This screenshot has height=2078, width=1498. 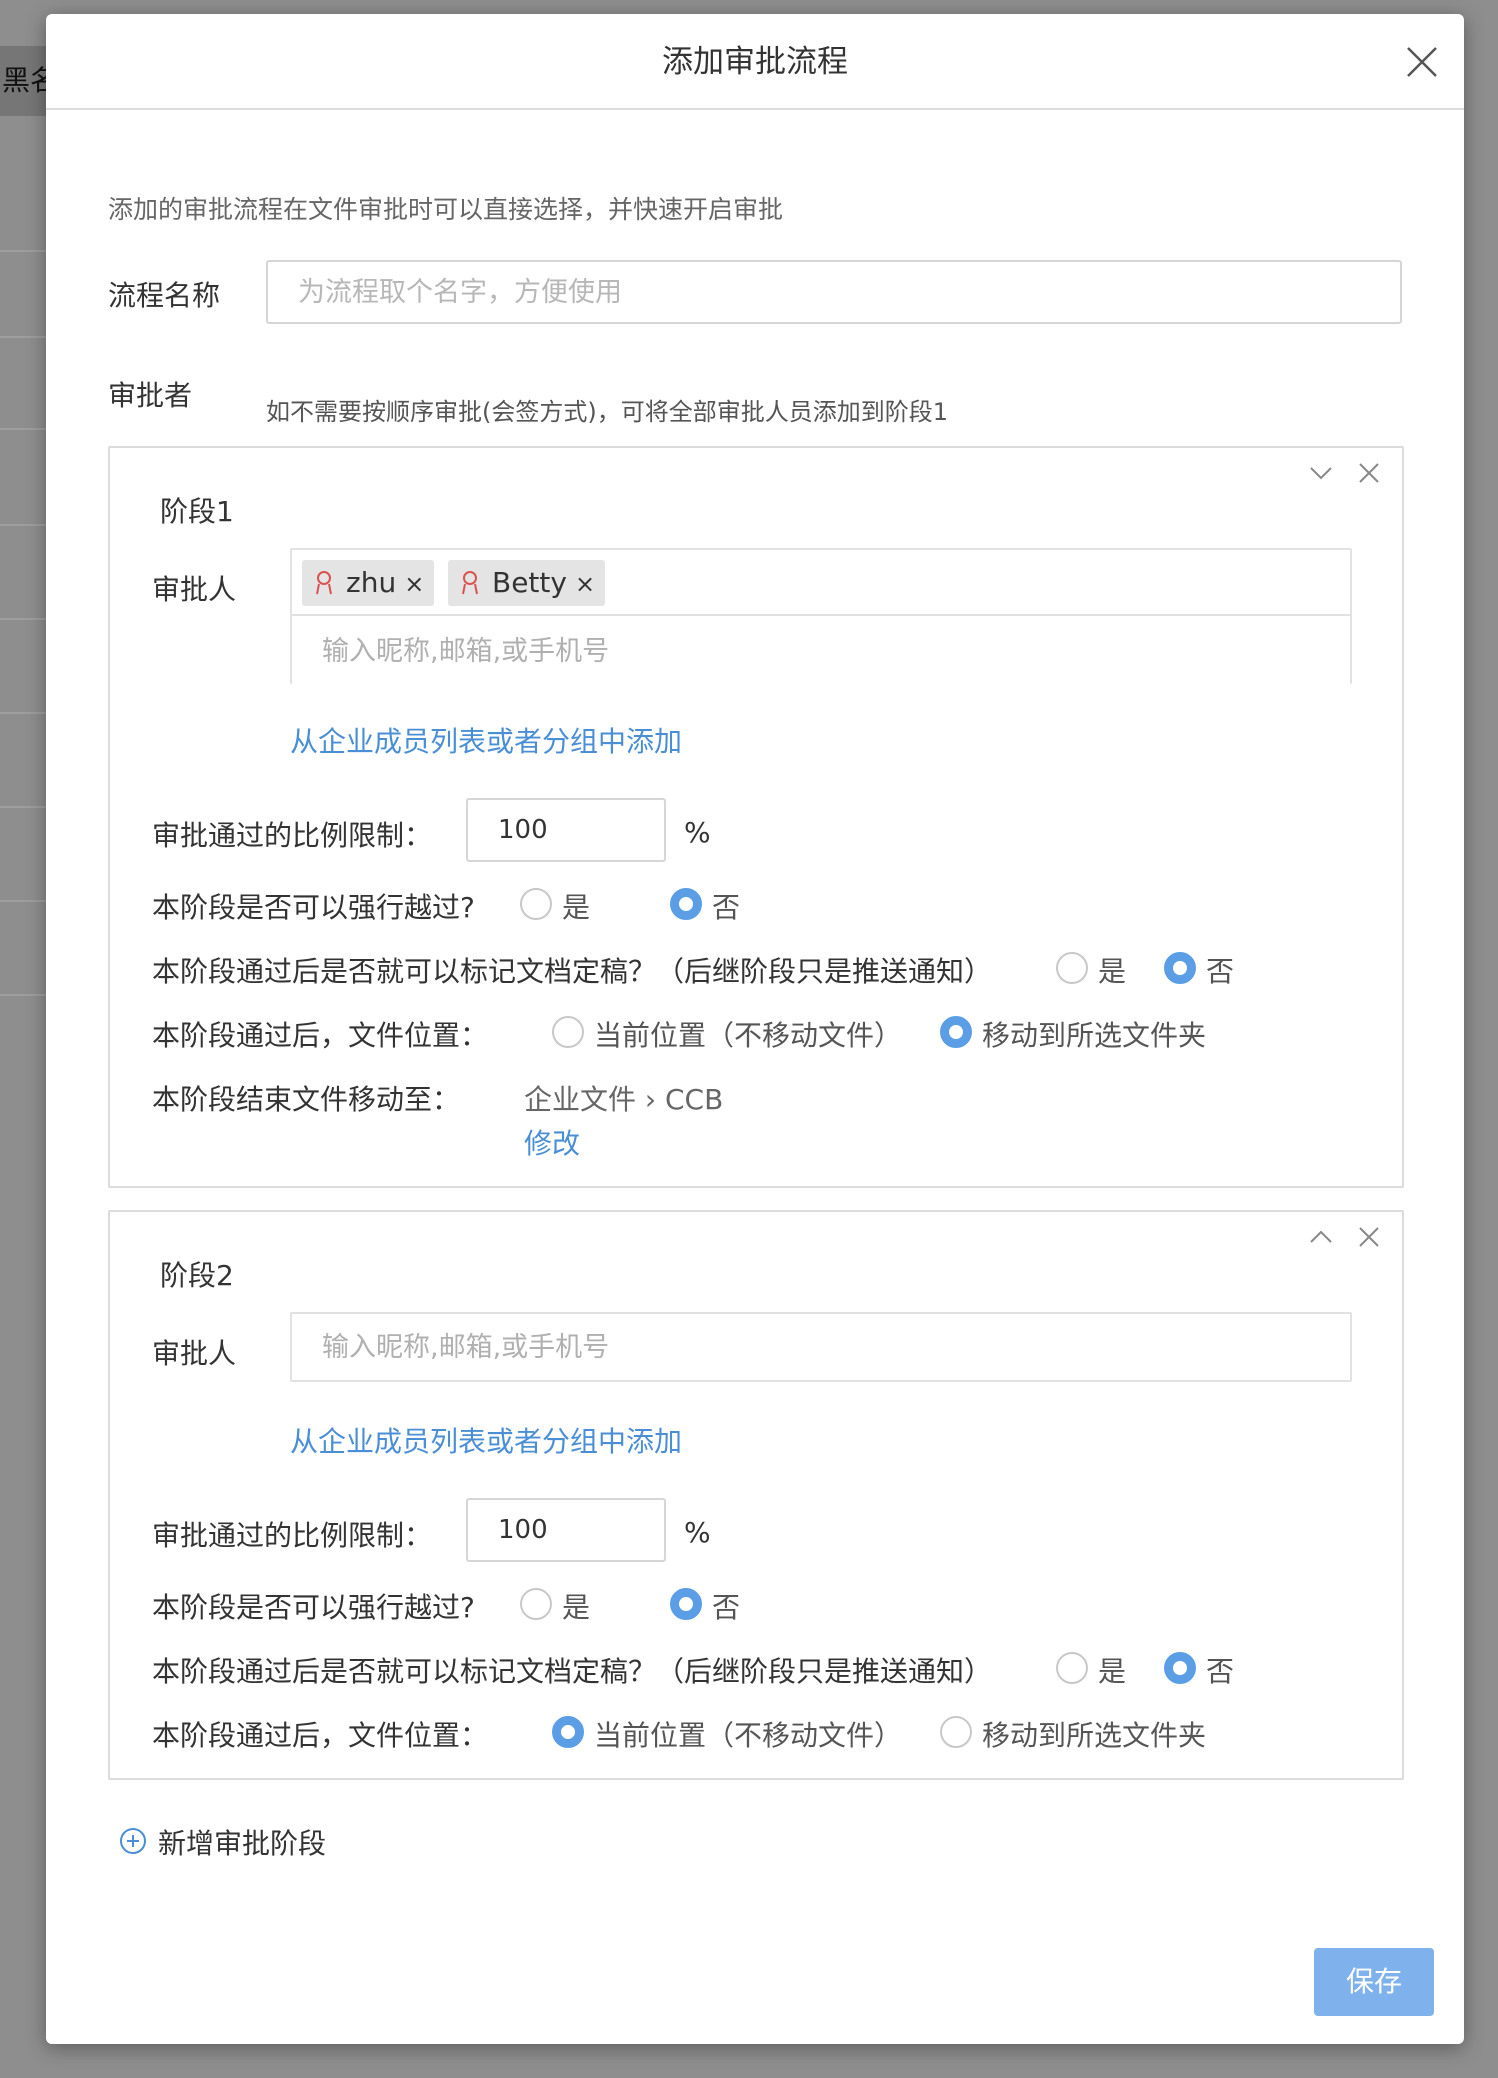 I want to click on dialog-header: 添加审批流程, so click(x=755, y=62).